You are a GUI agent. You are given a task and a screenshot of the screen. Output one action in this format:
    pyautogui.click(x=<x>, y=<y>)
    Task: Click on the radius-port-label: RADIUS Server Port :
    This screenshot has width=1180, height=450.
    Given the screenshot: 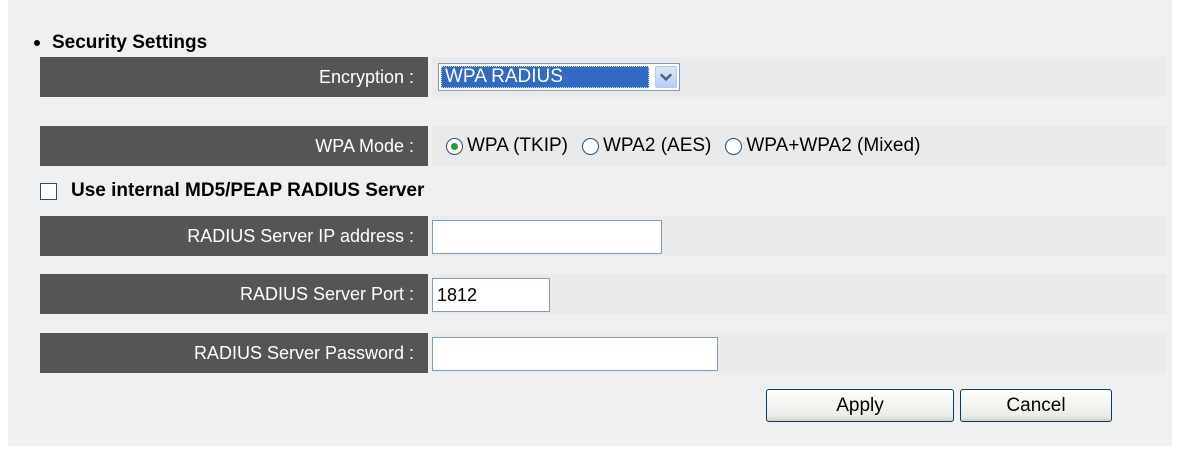 What is the action you would take?
    pyautogui.click(x=234, y=294)
    